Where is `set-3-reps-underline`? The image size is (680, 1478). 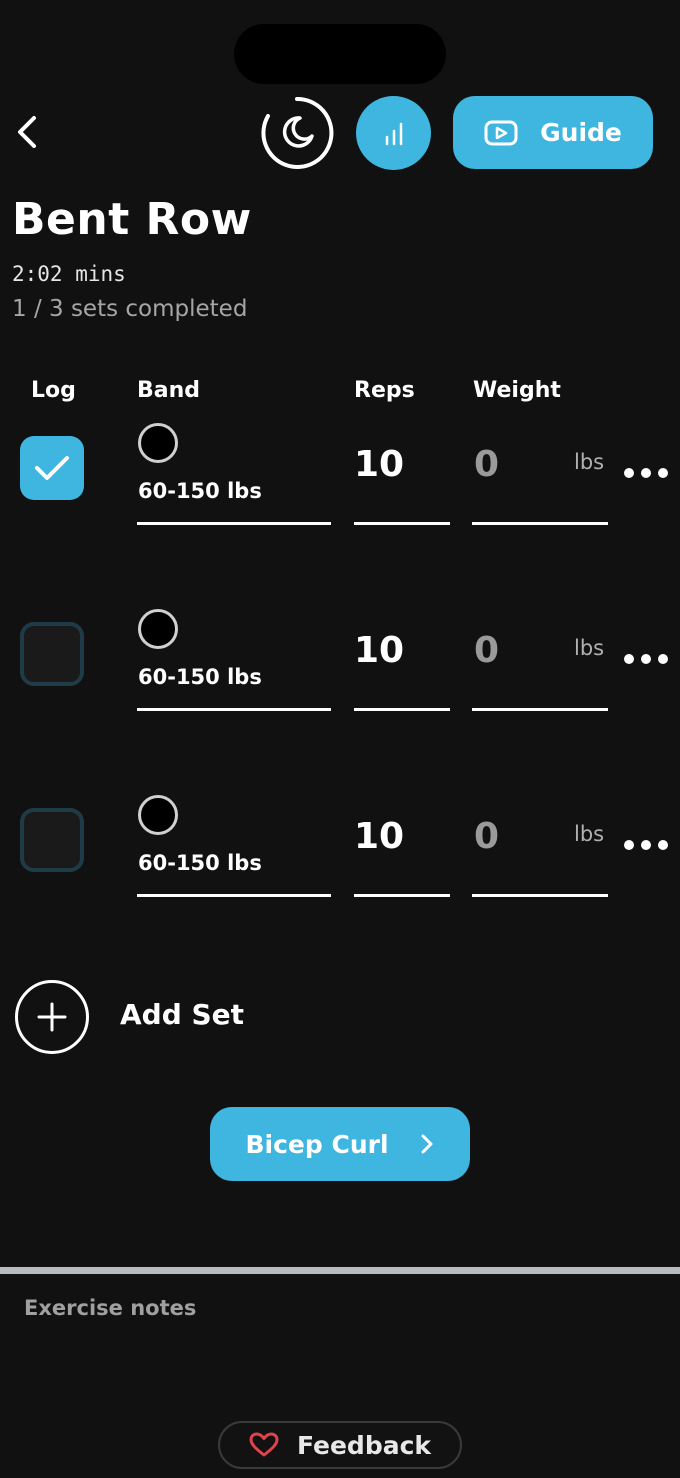 set-3-reps-underline is located at coordinates (402, 895).